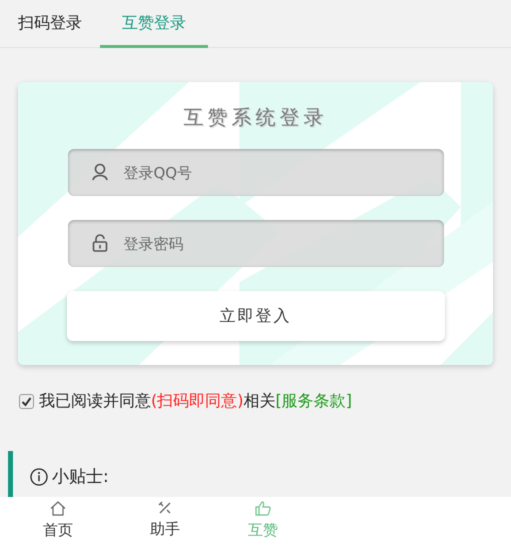 This screenshot has height=550, width=511. What do you see at coordinates (58, 523) in the screenshot?
I see `nav-tab: 首页` at bounding box center [58, 523].